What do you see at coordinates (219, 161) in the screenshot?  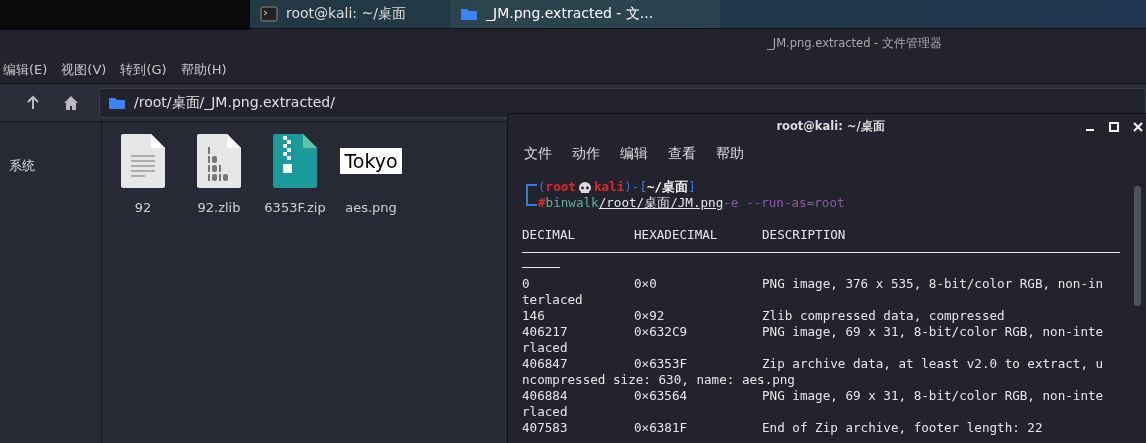 I see `binary-file-icon` at bounding box center [219, 161].